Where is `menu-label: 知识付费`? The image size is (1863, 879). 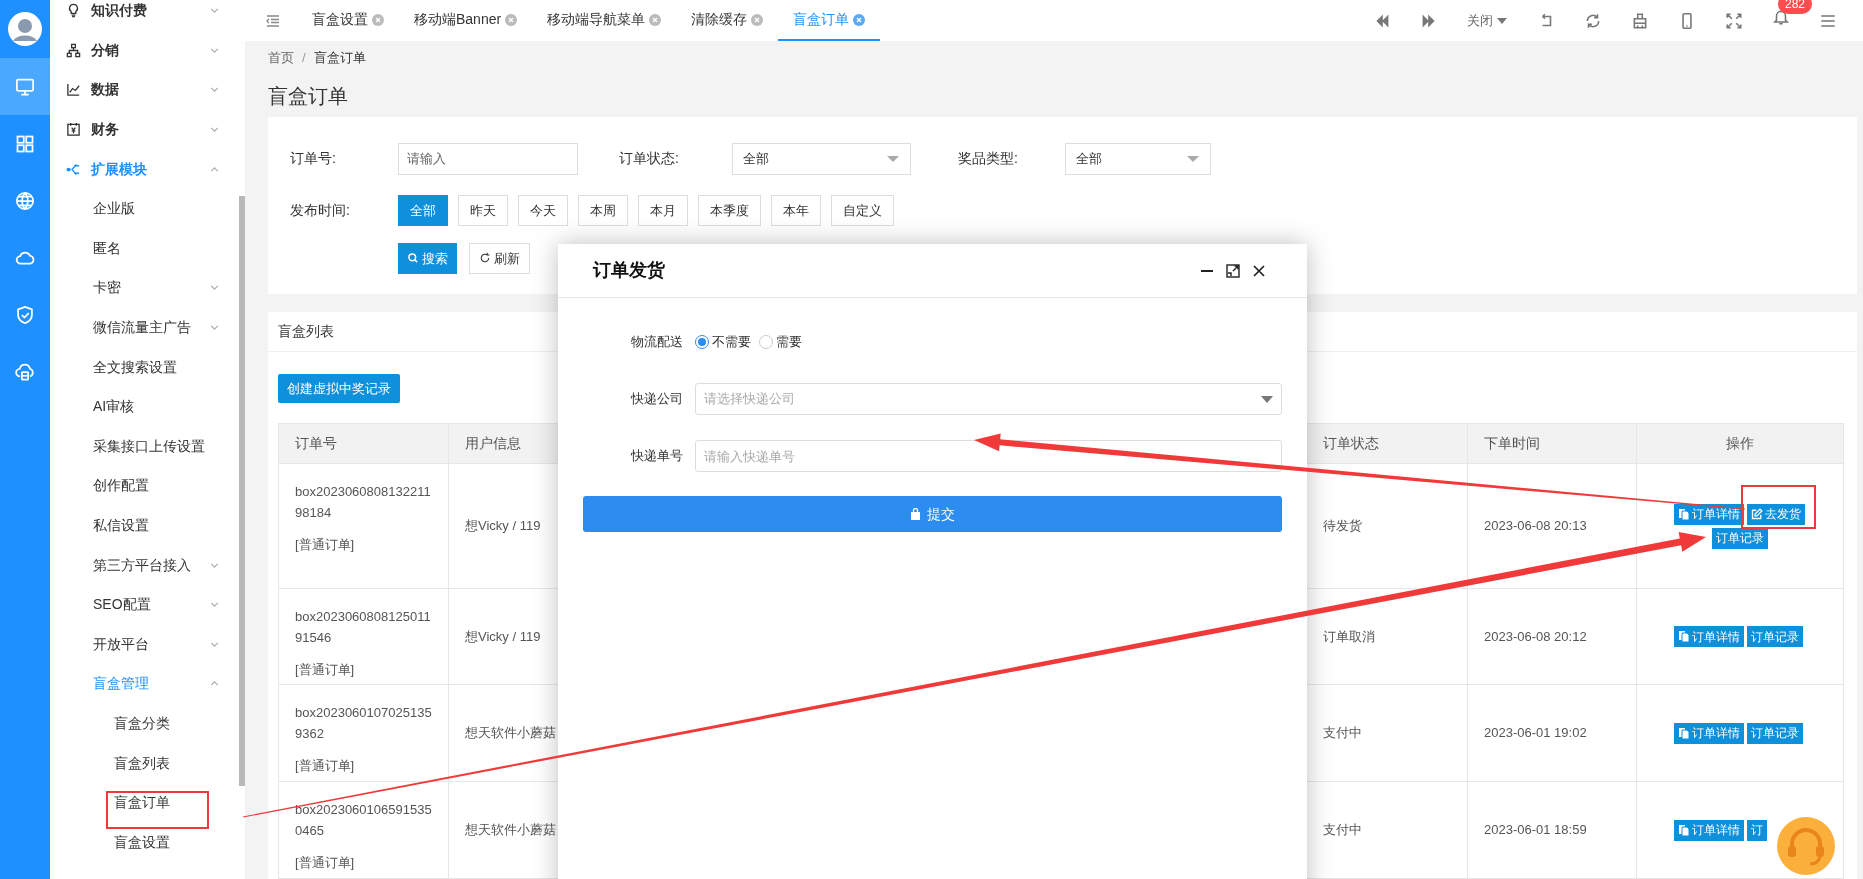 menu-label: 知识付费 is located at coordinates (119, 11).